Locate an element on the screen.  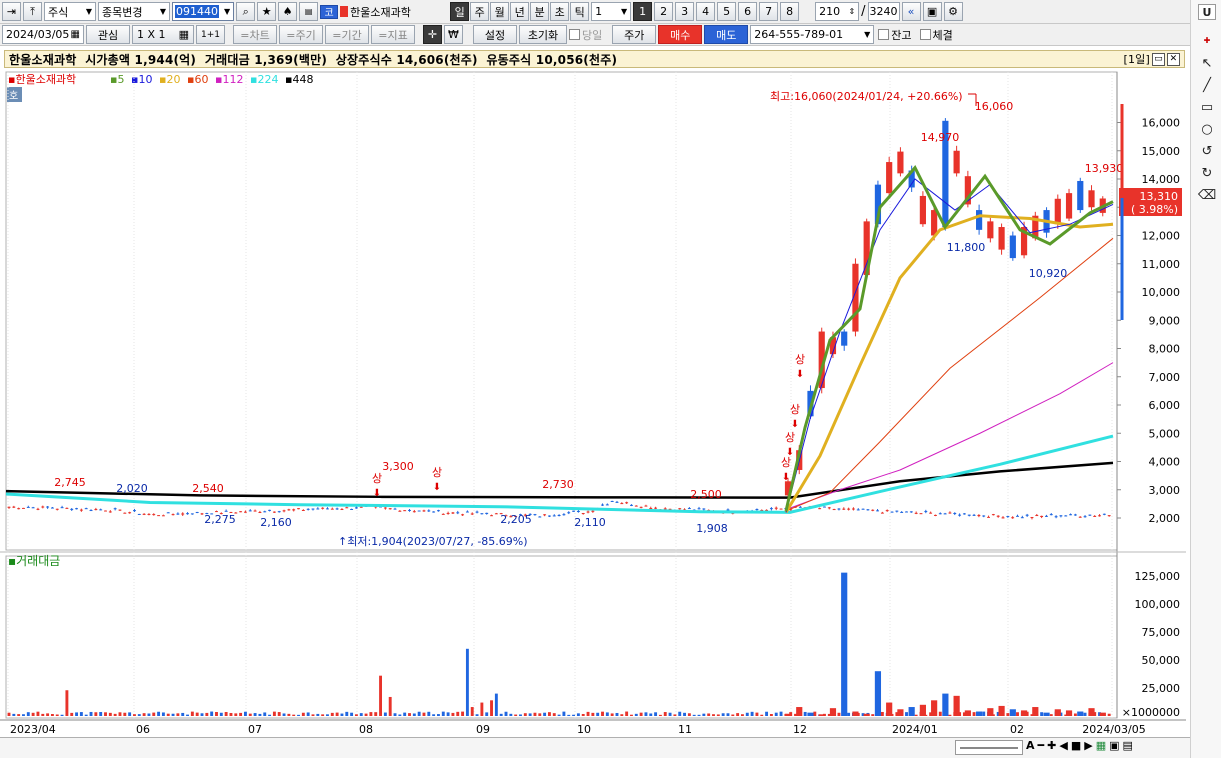
period-tab: 주 is located at coordinates (480, 11).